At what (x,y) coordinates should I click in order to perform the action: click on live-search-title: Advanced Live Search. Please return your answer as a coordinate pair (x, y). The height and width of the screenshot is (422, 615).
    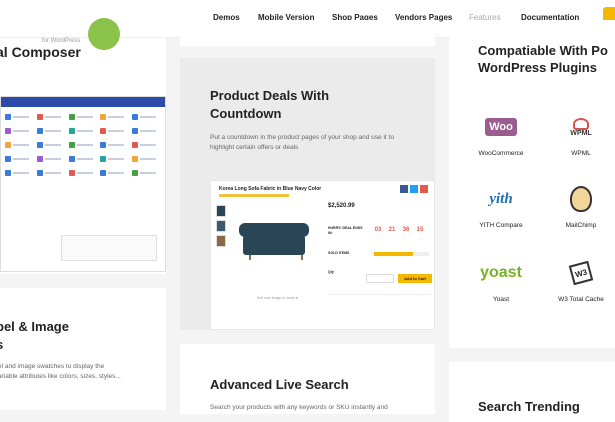
    Looking at the image, I should click on (279, 384).